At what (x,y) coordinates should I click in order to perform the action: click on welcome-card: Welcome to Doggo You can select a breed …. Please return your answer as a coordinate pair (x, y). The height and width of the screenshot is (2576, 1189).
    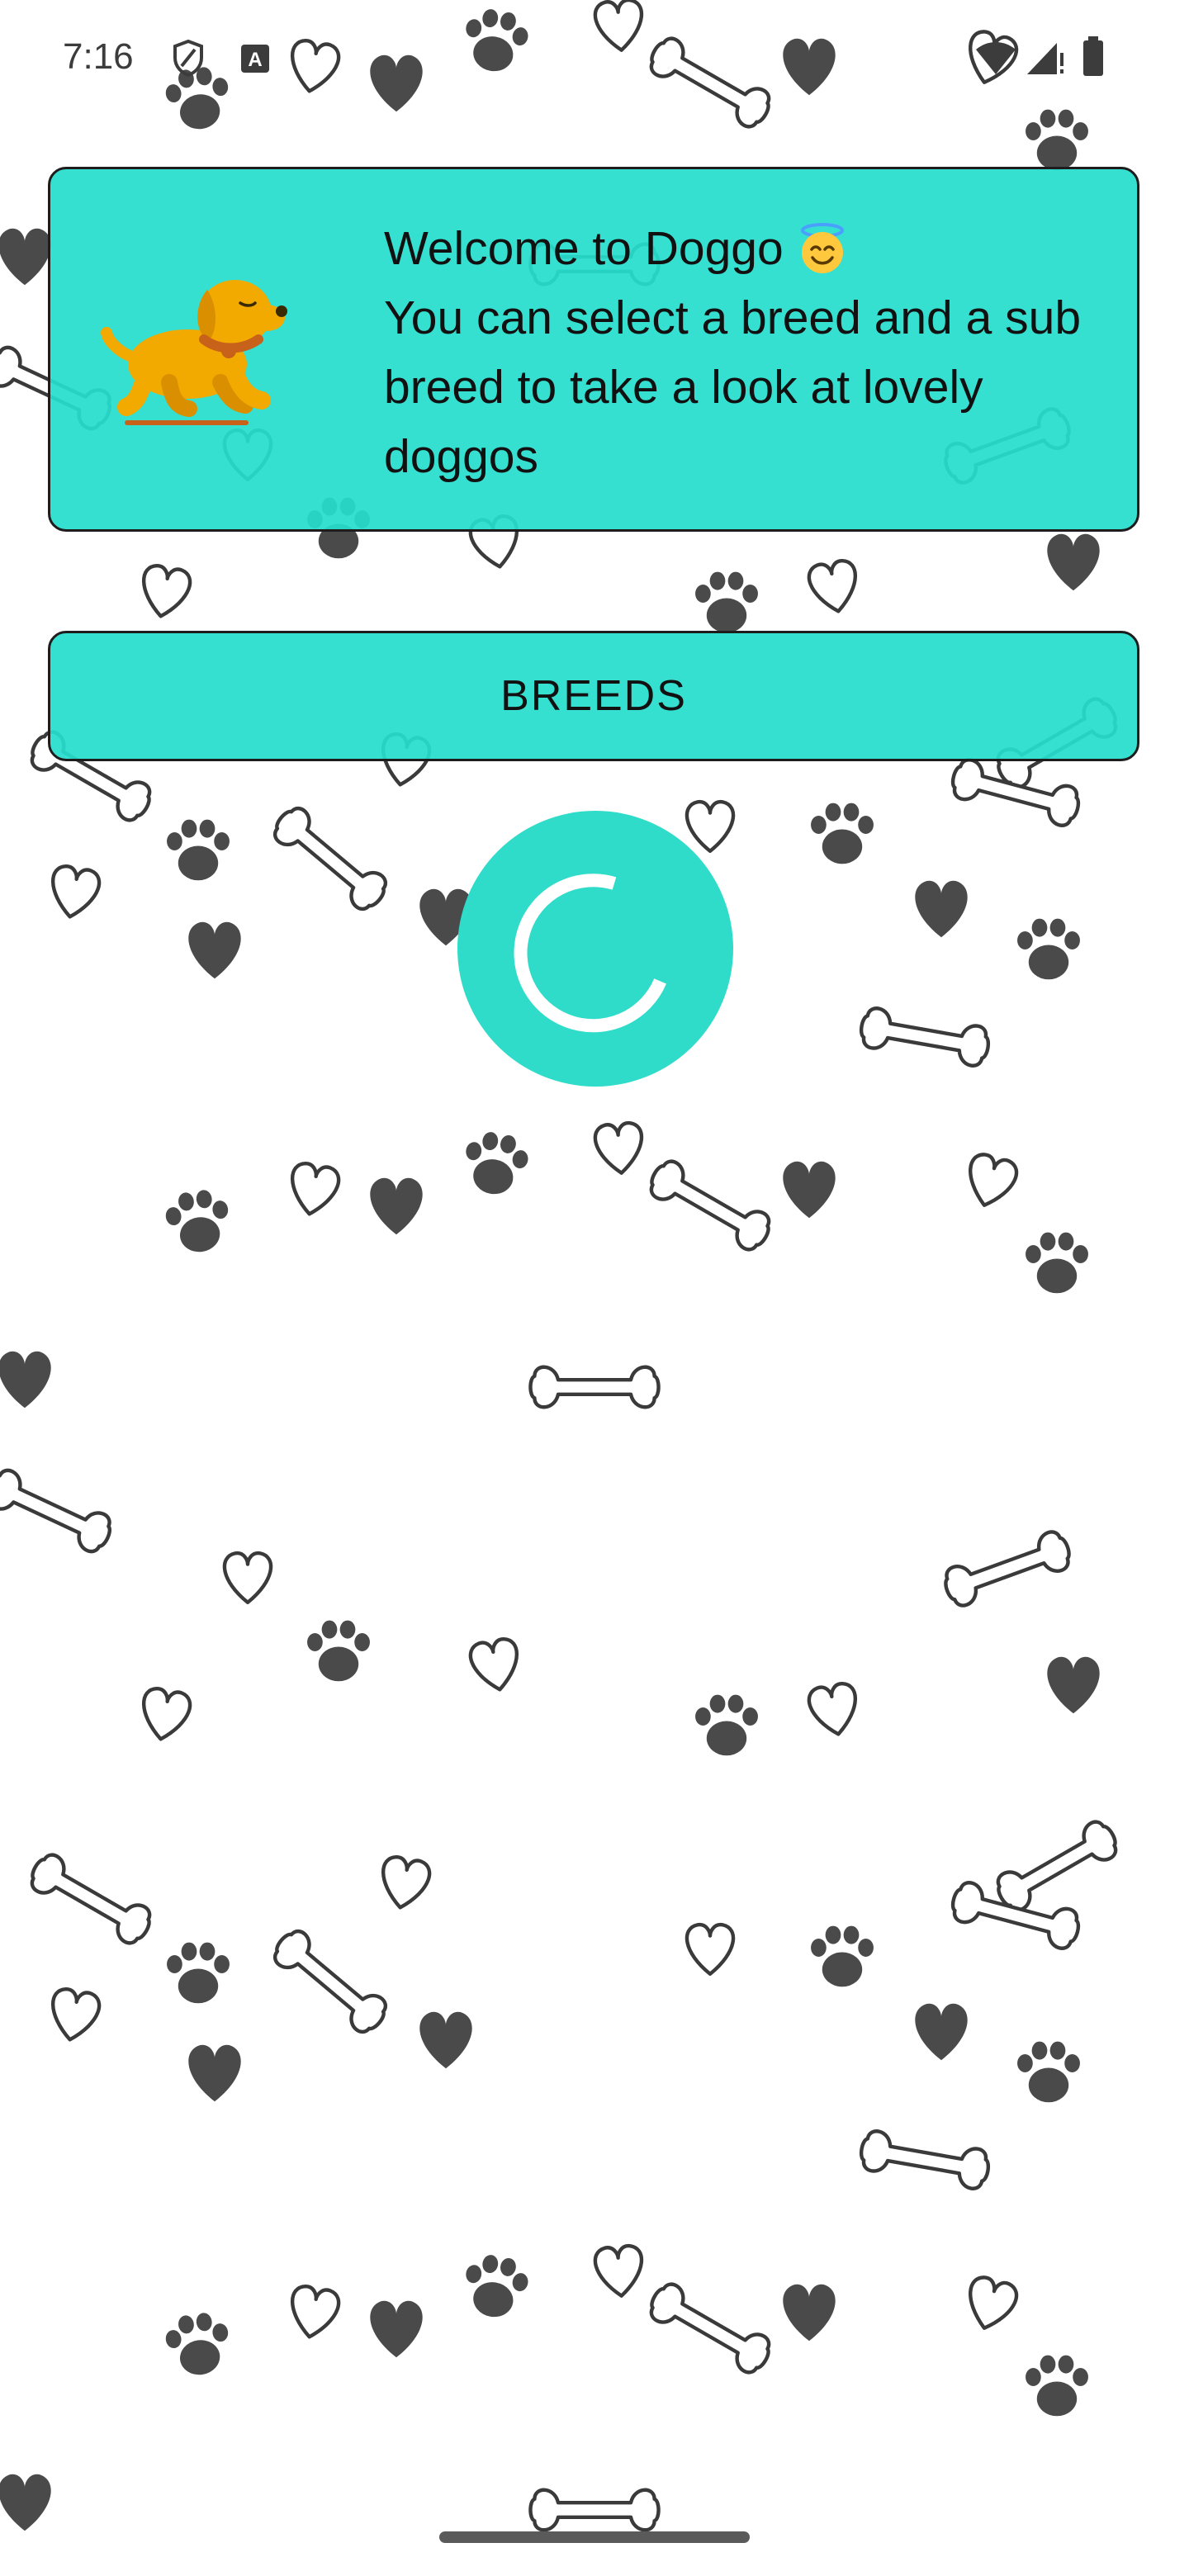
    Looking at the image, I should click on (593, 349).